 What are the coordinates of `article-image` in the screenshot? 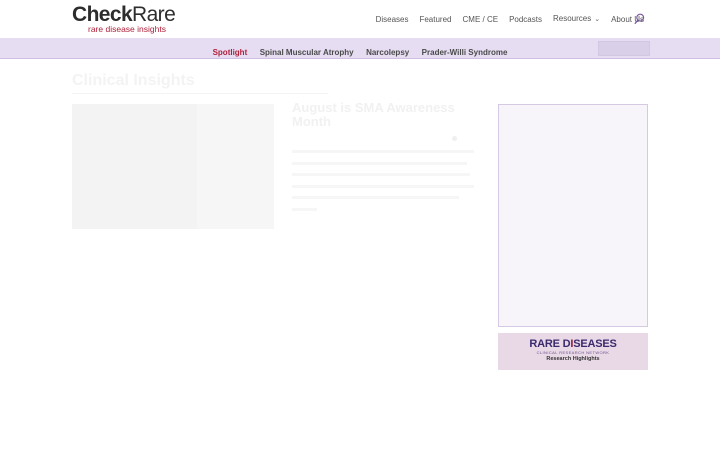 It's located at (173, 166).